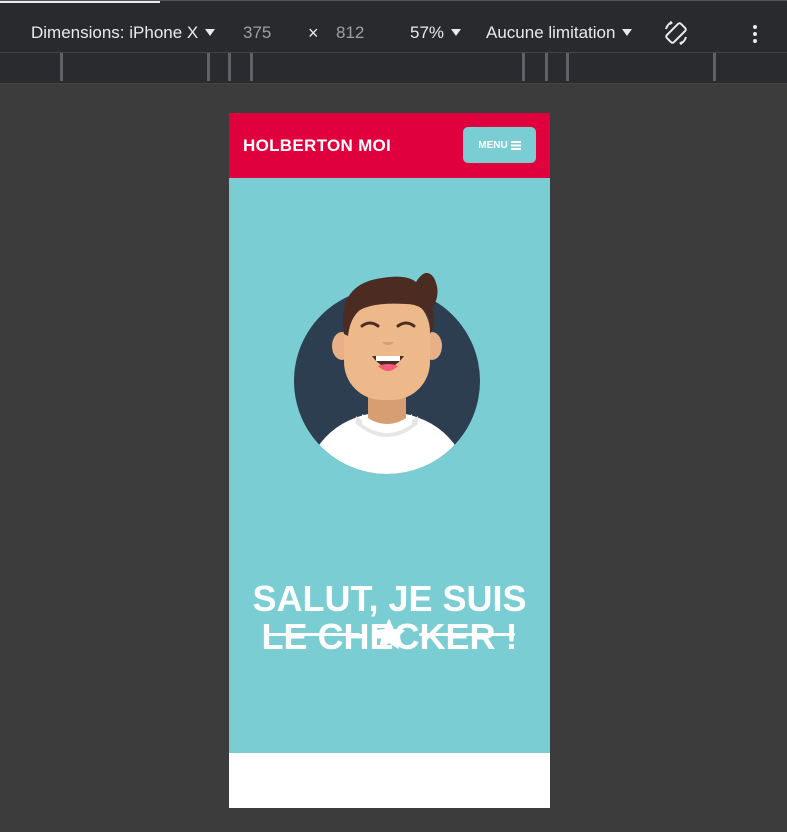 The image size is (787, 832). Describe the element at coordinates (389, 598) in the screenshot. I see `headline-line-1: SALUT, JE SUIS` at that location.